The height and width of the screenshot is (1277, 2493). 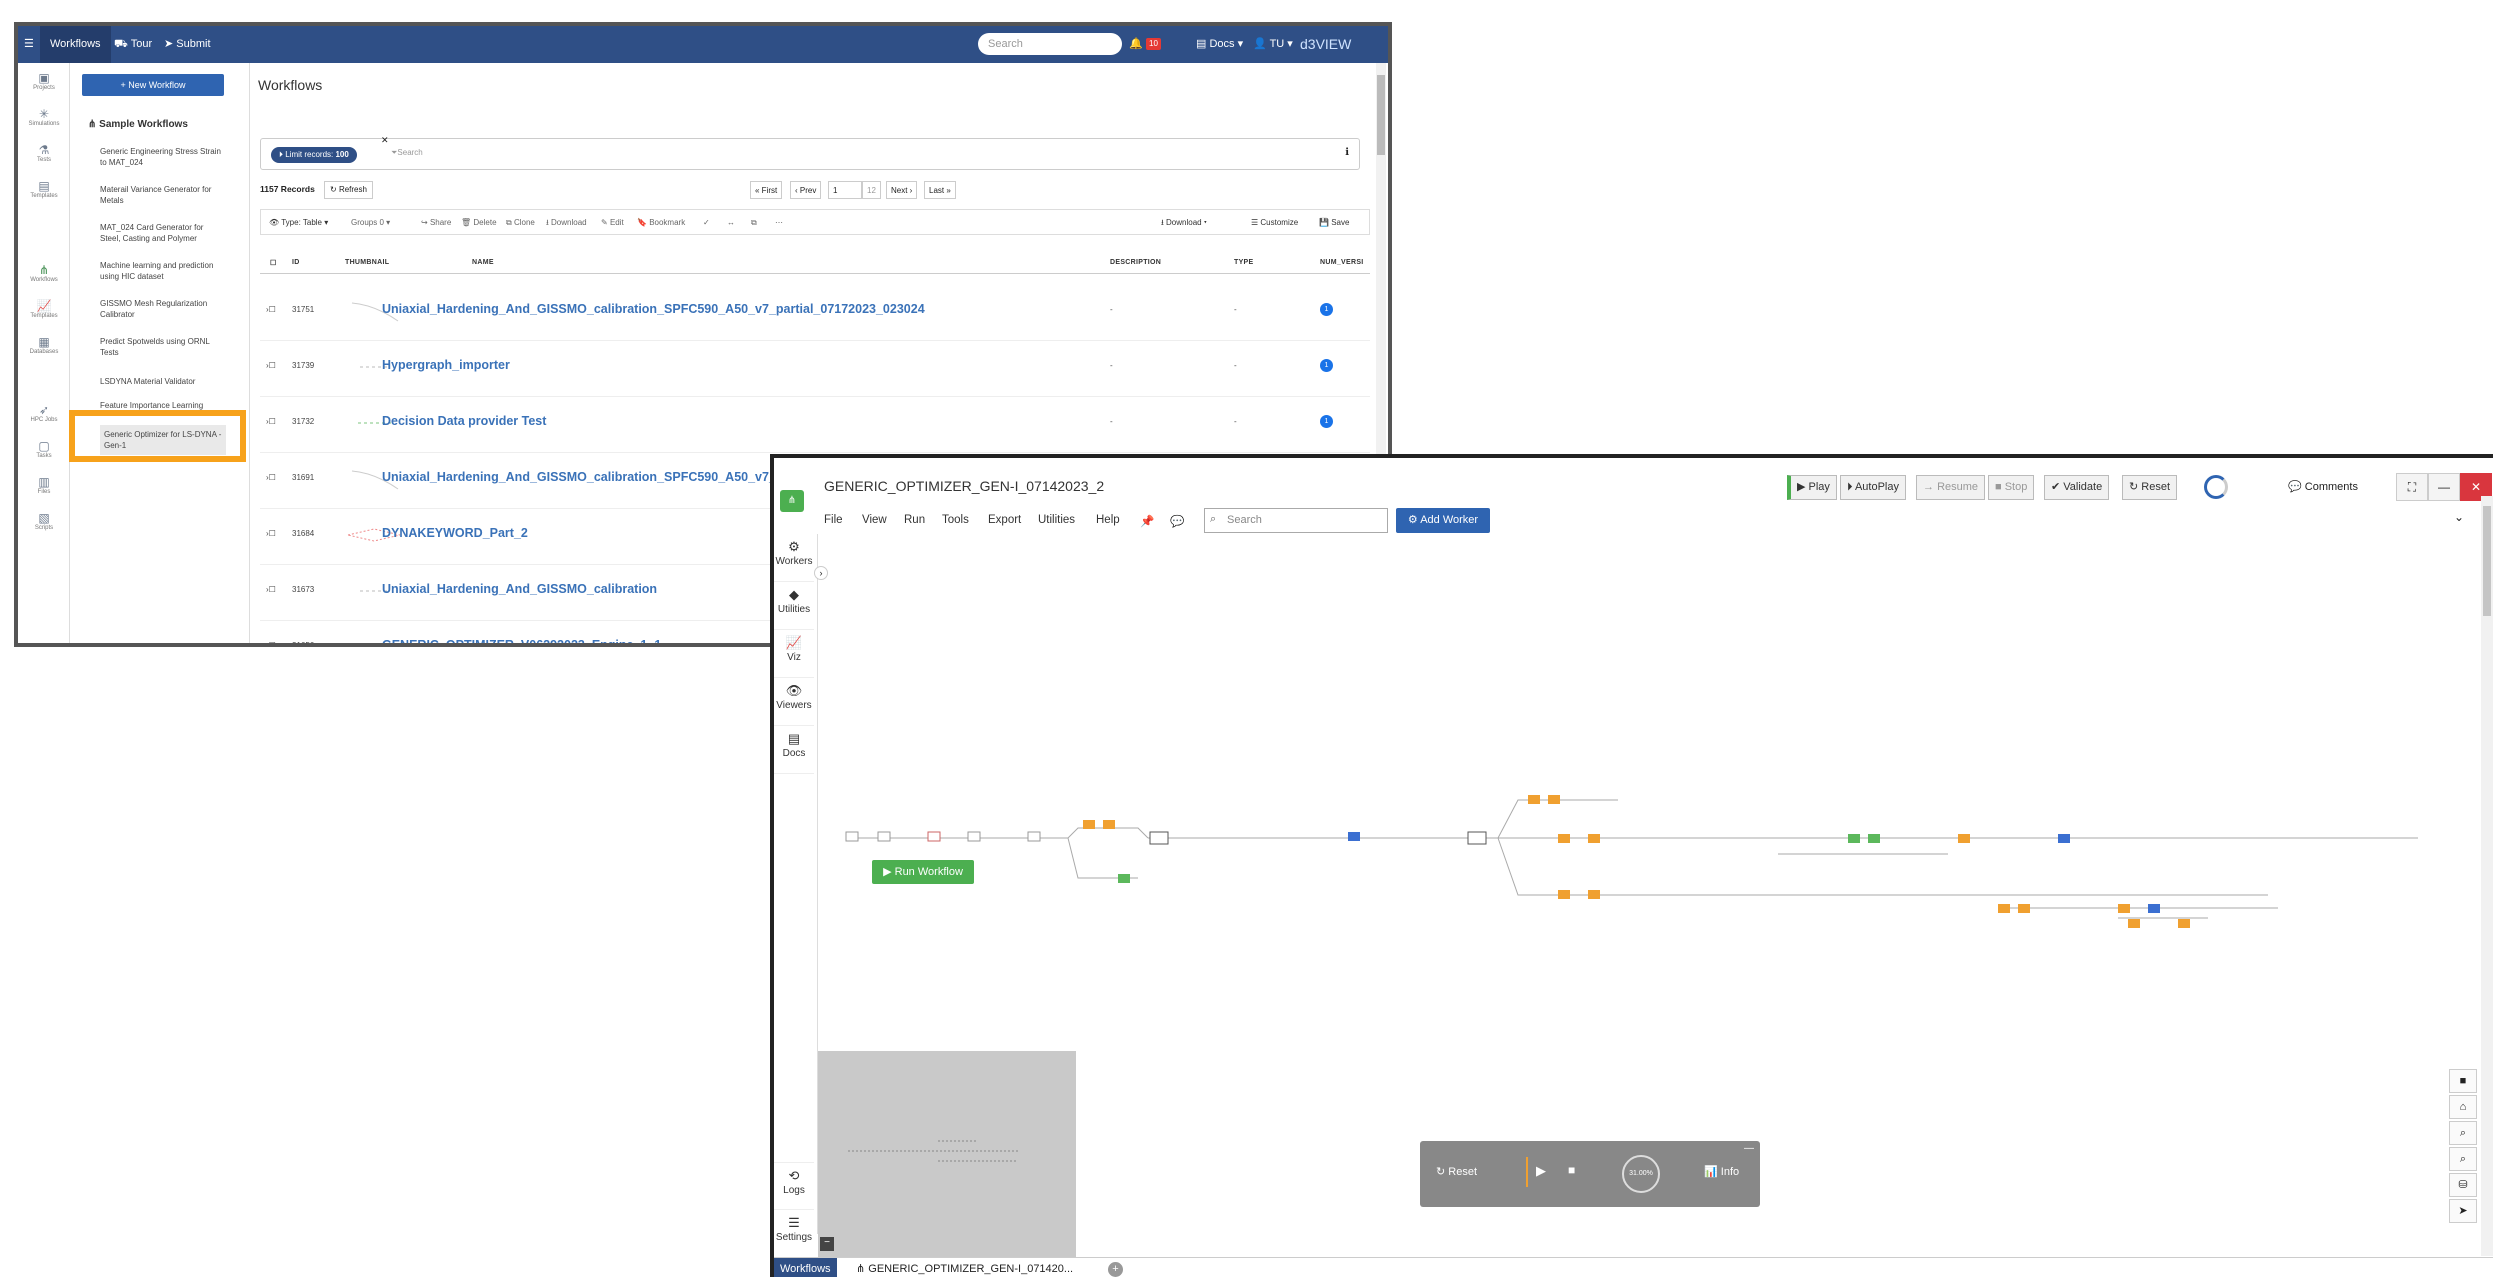 I want to click on nav-docs: ▤ Docs, so click(x=794, y=750).